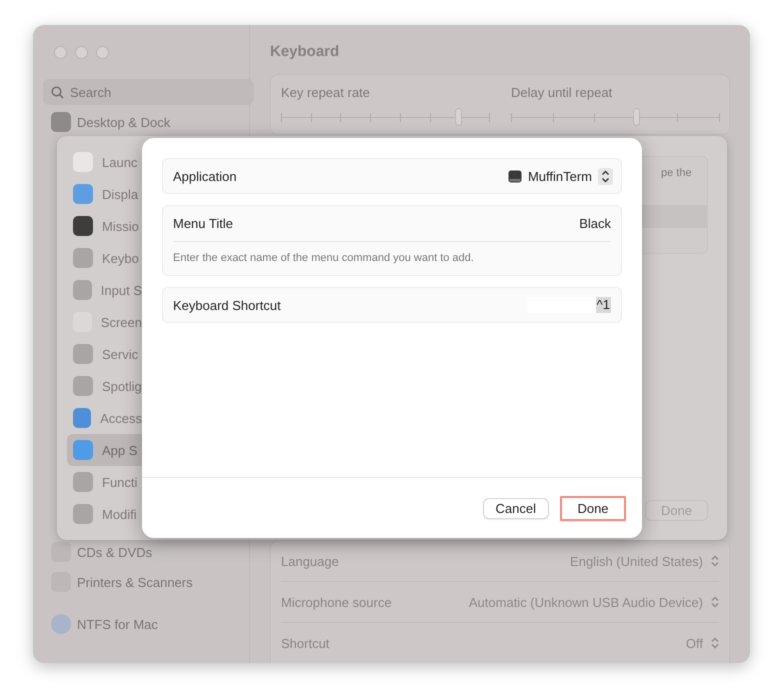 This screenshot has width=783, height=693. Describe the element at coordinates (104, 482) in the screenshot. I see `list-item: Functi` at that location.